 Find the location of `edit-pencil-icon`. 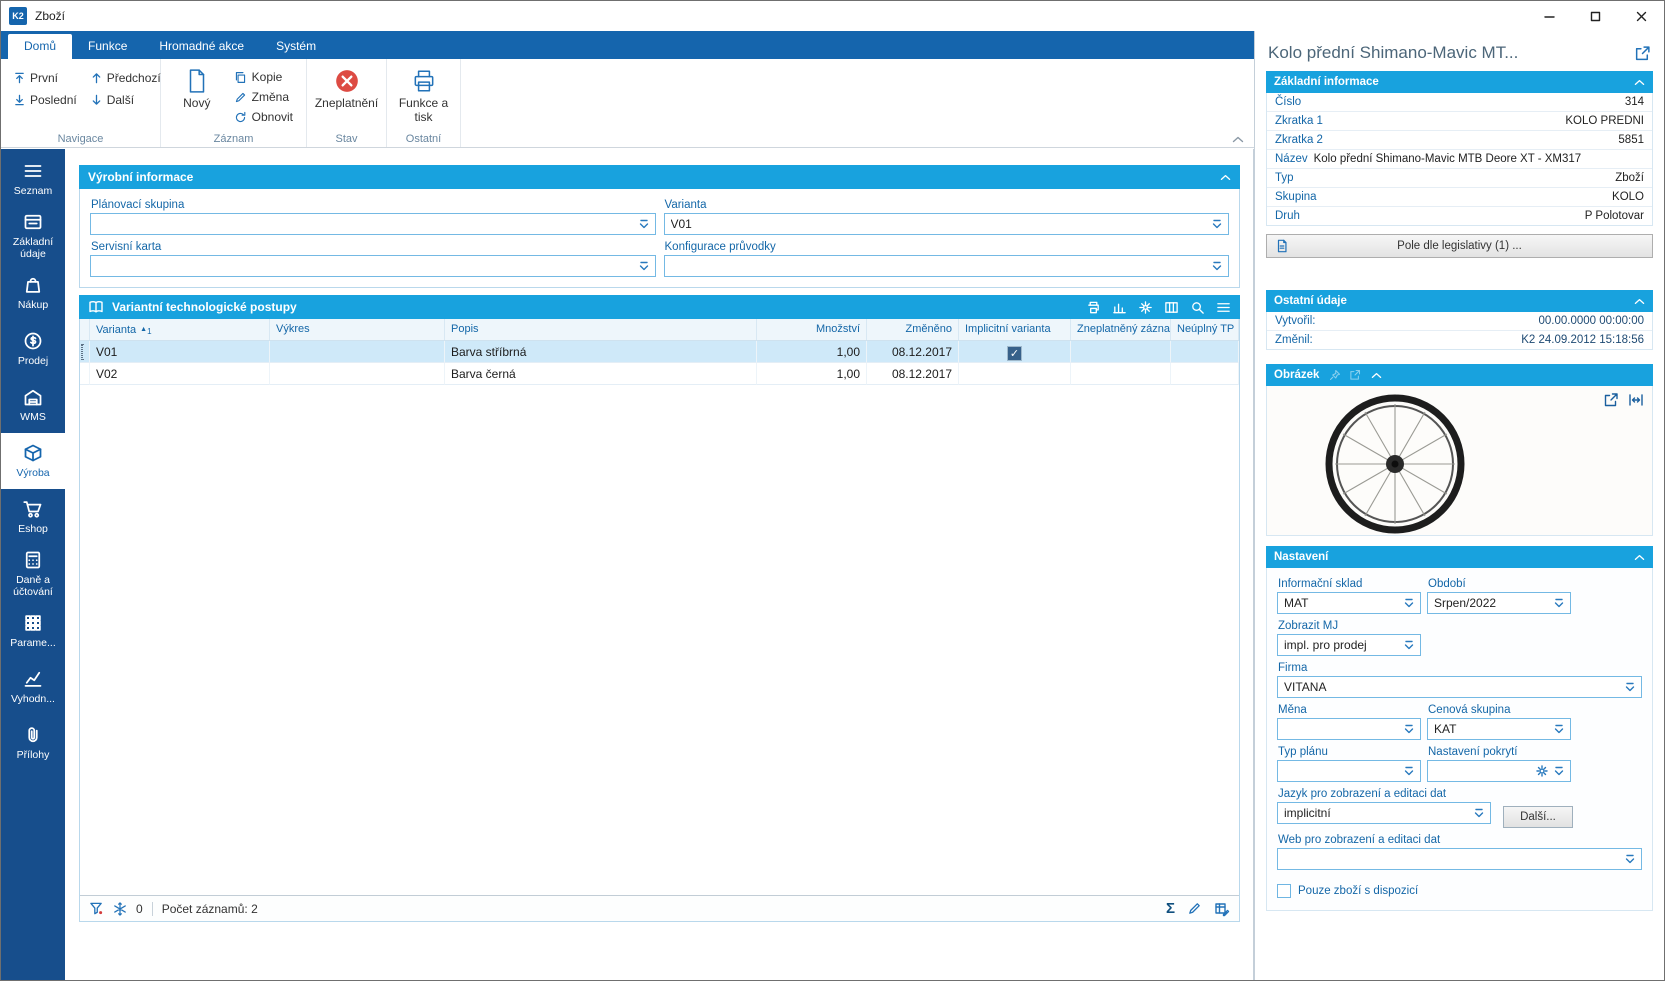

edit-pencil-icon is located at coordinates (1194, 908).